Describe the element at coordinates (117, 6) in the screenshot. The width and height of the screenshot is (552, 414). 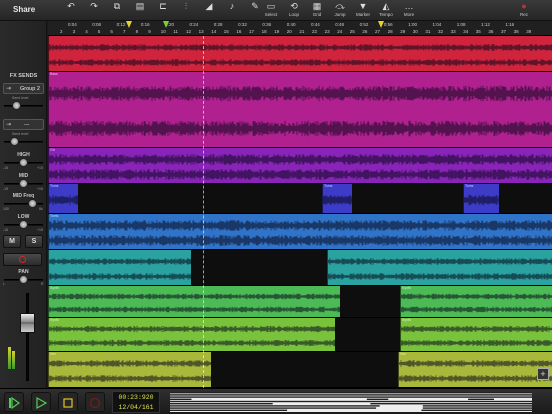
I see `copy-icon: ⧉` at that location.